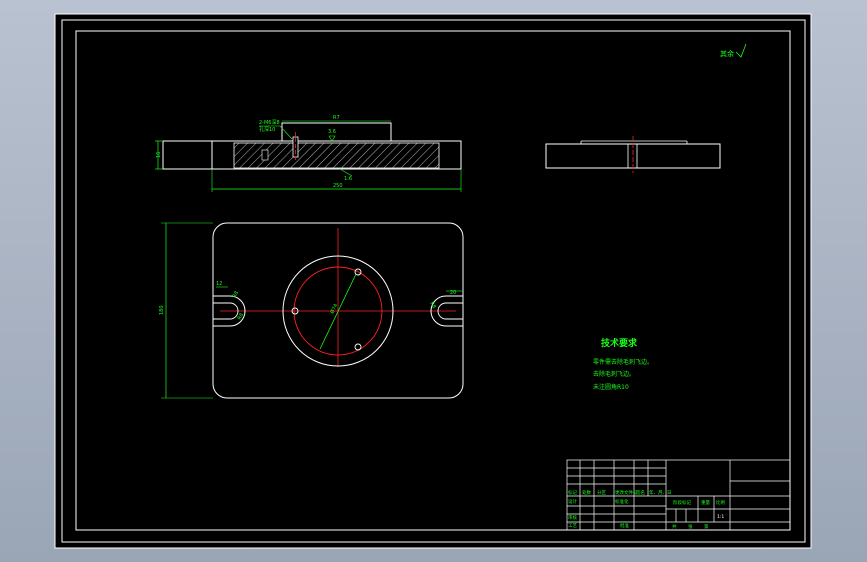 This screenshot has height=562, width=867. I want to click on tb-review: 审核, so click(572, 517).